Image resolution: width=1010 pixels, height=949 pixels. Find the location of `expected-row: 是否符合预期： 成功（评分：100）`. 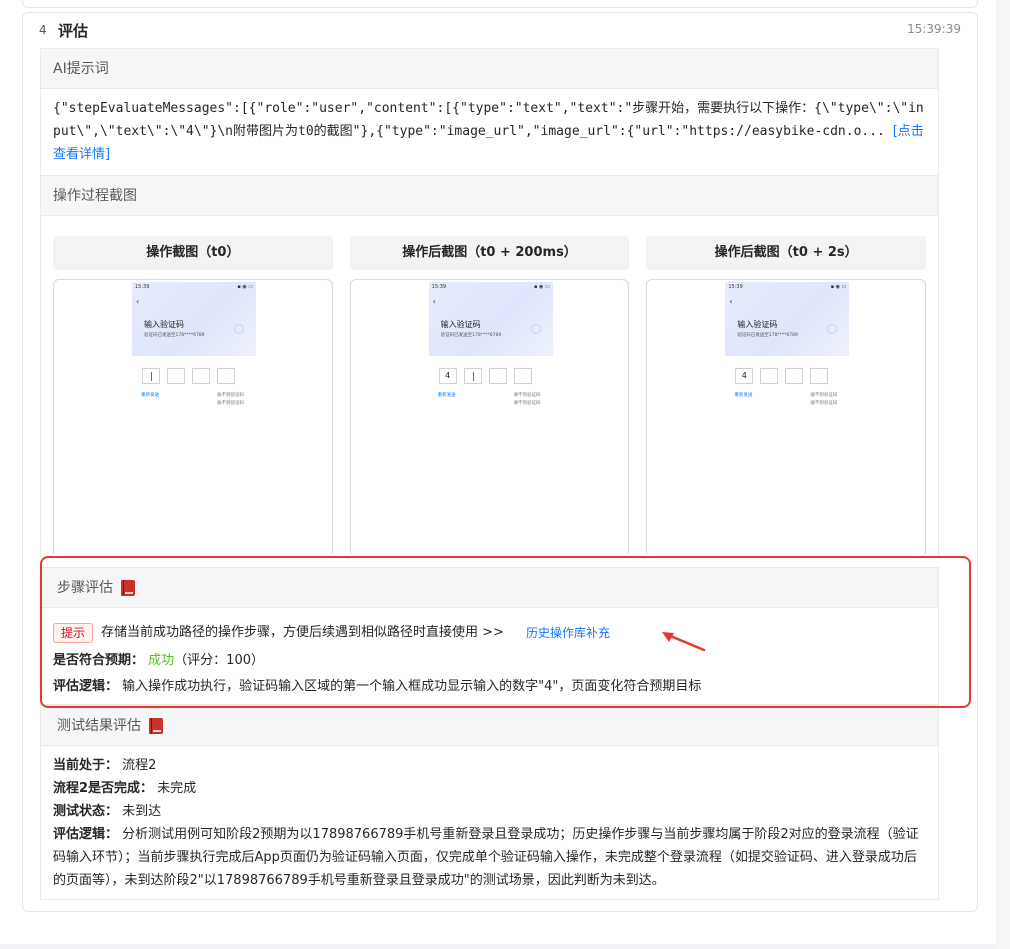

expected-row: 是否符合预期： 成功（评分：100） is located at coordinates (489, 661).